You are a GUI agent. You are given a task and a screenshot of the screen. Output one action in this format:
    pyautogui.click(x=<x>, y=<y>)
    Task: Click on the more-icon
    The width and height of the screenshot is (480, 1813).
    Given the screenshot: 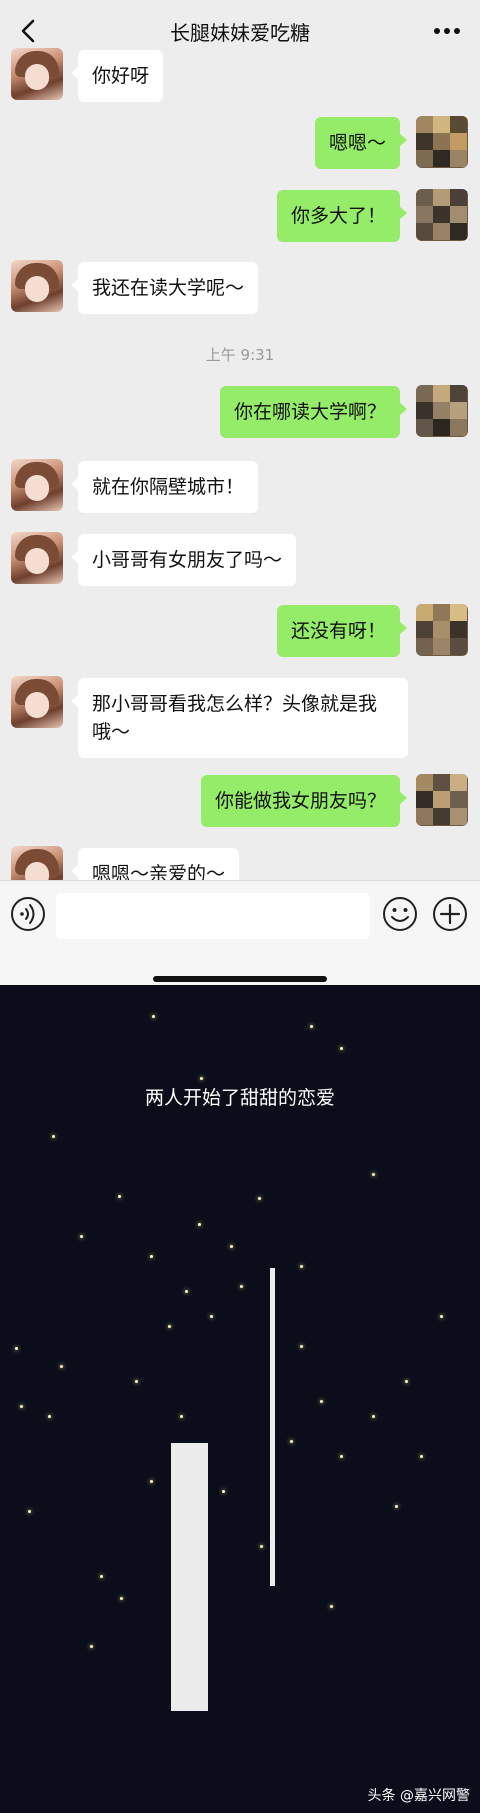 What is the action you would take?
    pyautogui.click(x=447, y=31)
    